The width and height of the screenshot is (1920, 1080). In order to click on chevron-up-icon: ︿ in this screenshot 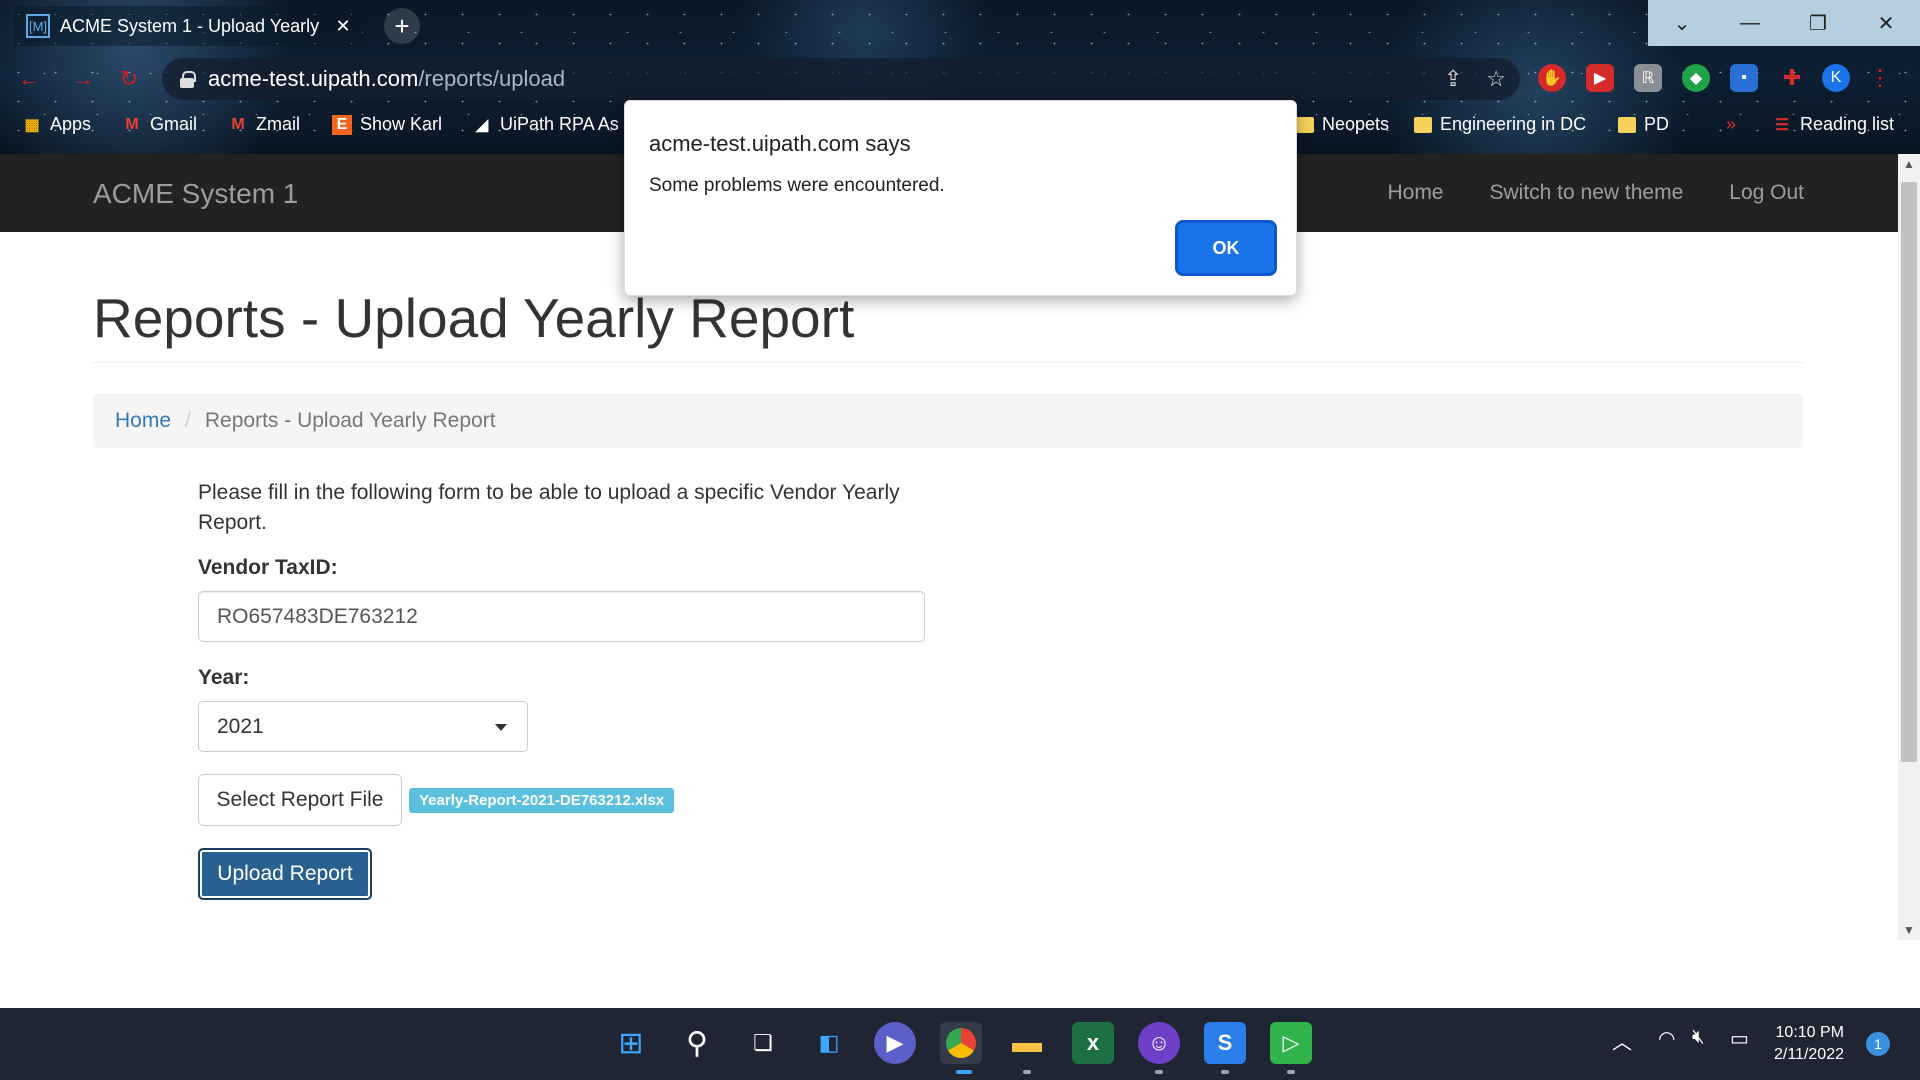, I will do `click(1622, 1040)`.